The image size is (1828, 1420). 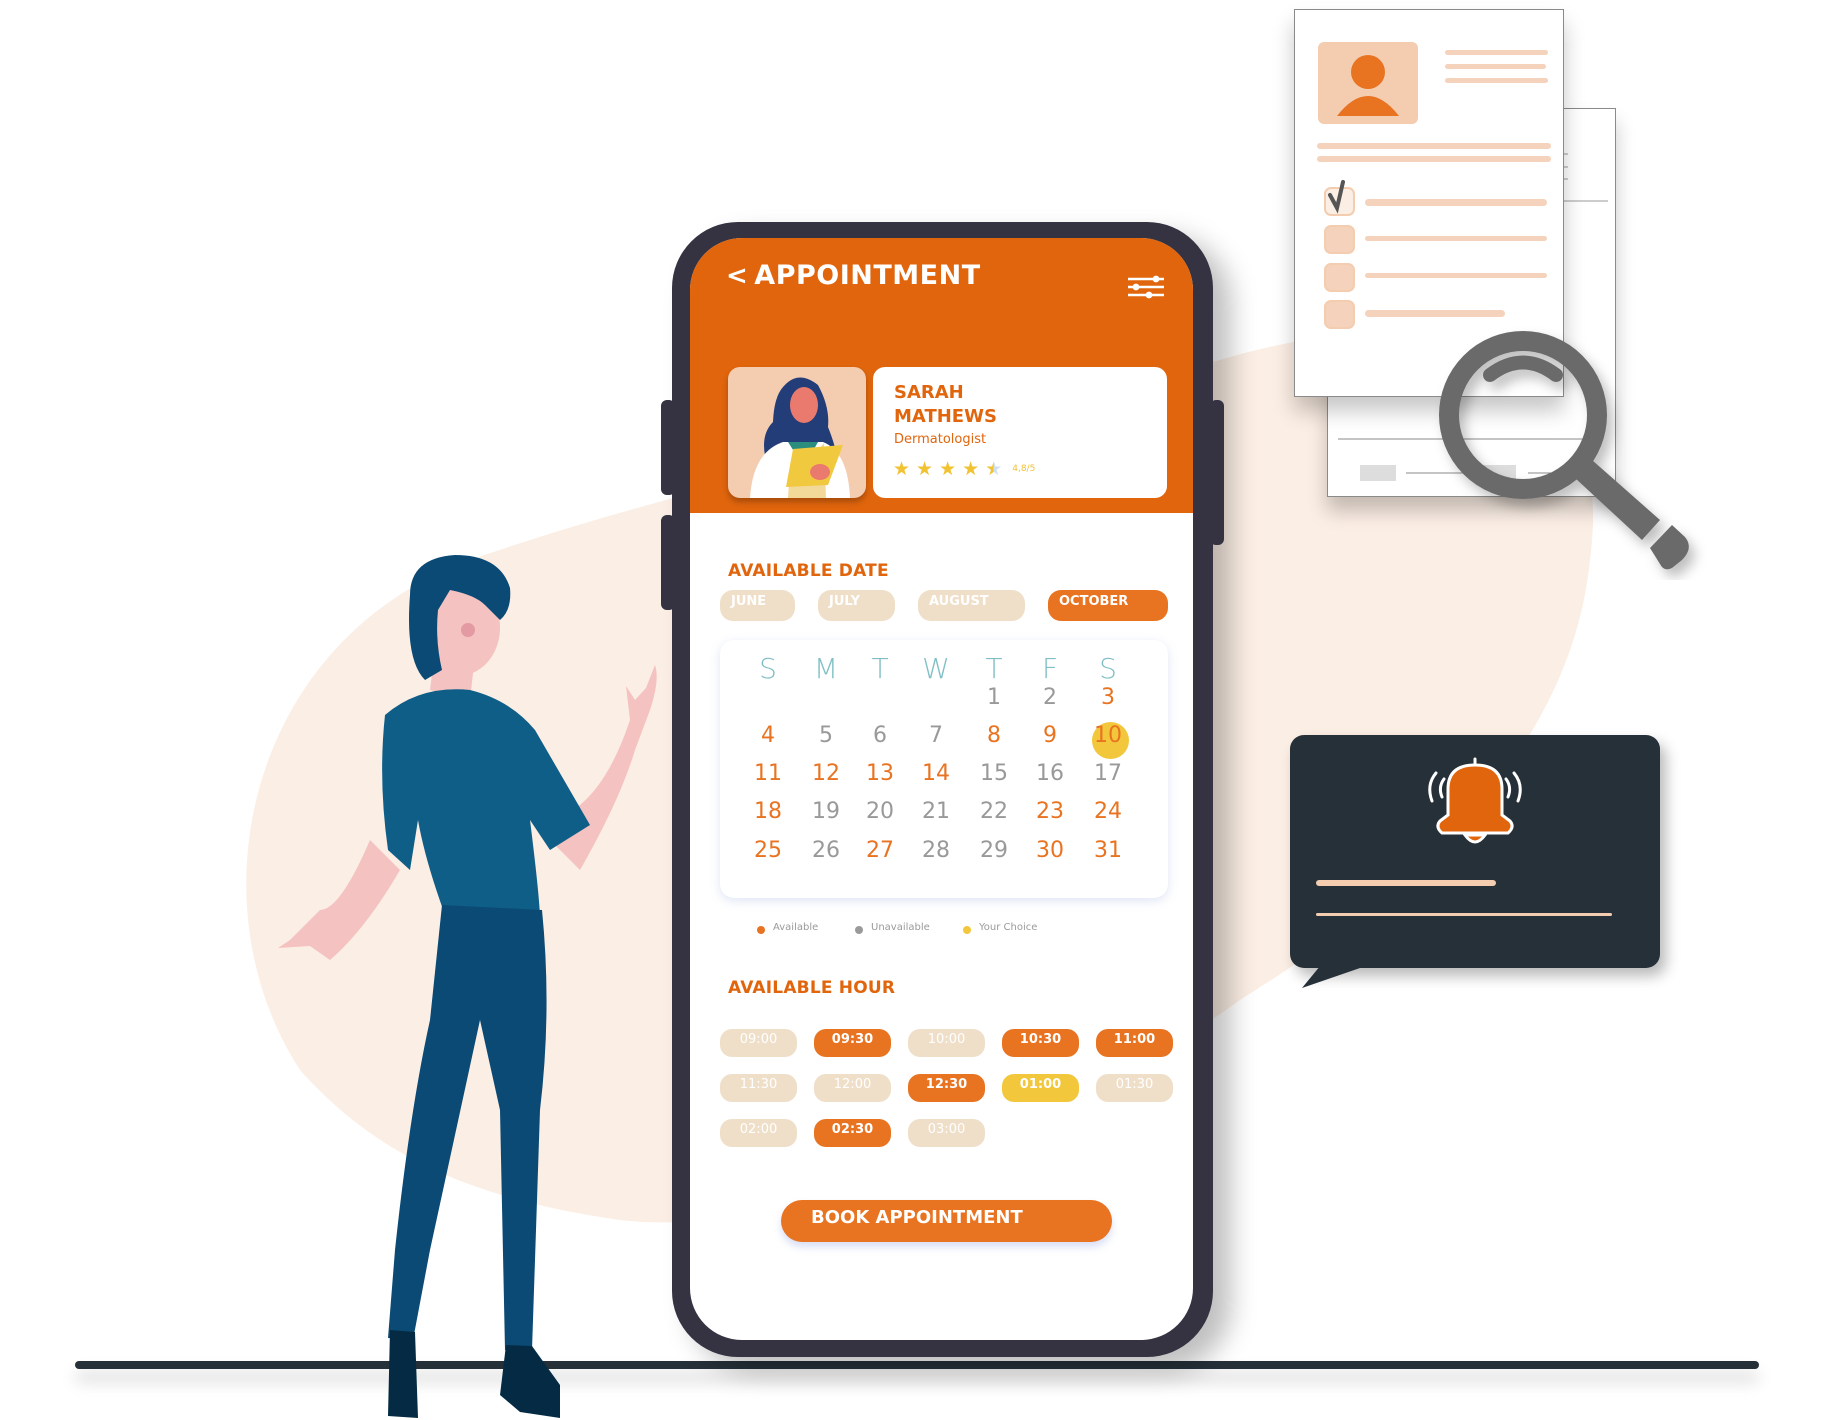 What do you see at coordinates (880, 736) in the screenshot?
I see `calendar-day-6: 6` at bounding box center [880, 736].